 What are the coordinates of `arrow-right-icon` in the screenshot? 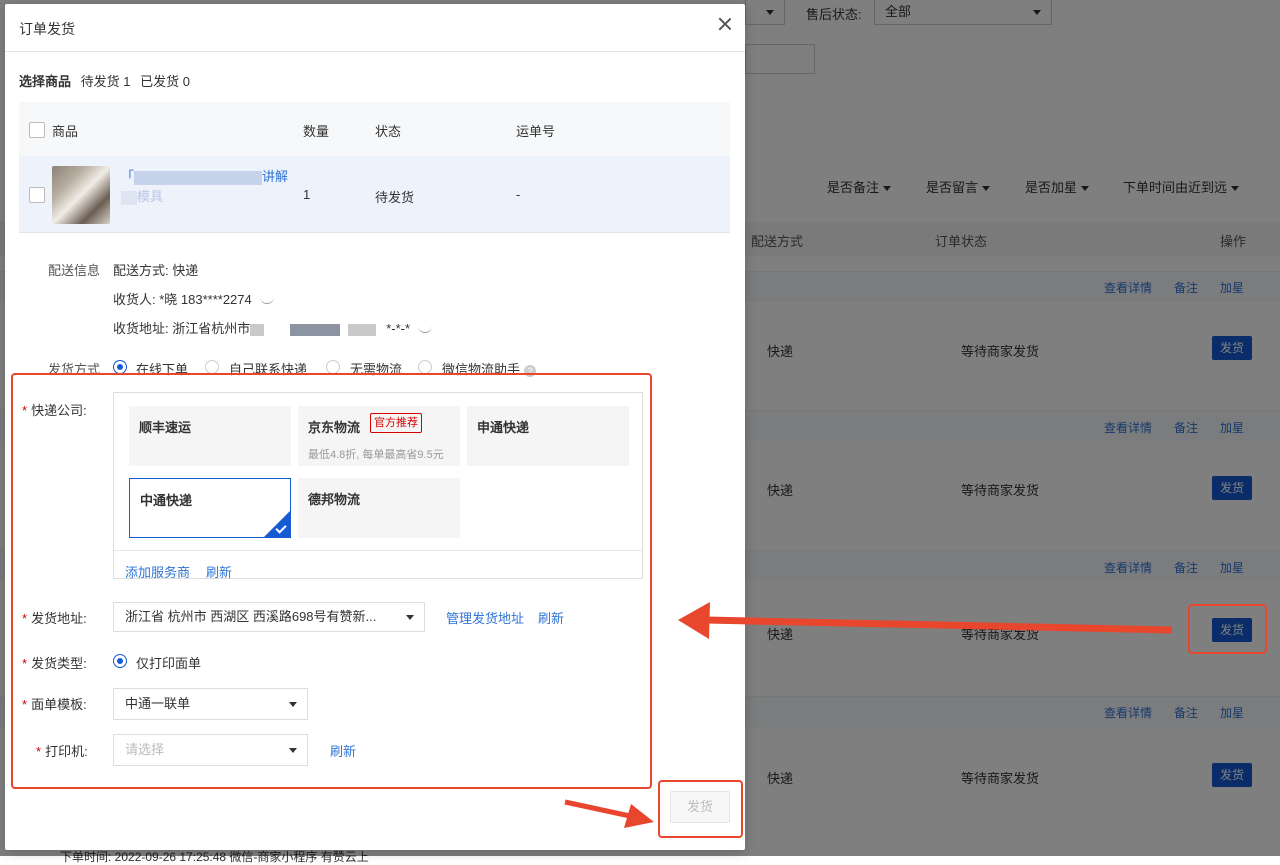 It's located at (609, 813).